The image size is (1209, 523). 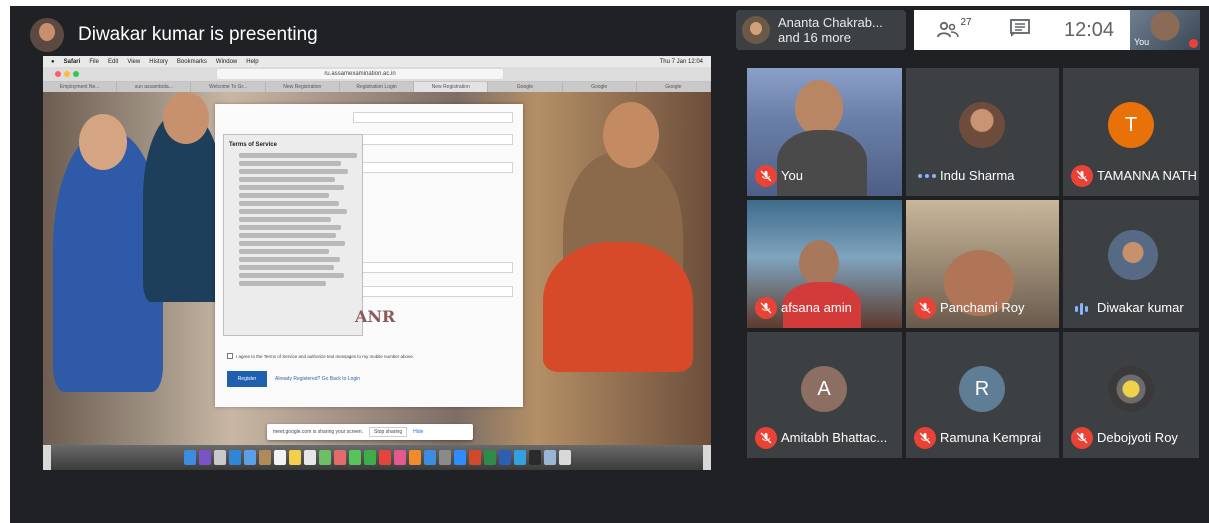 I want to click on terms-title: Terms of Service, so click(x=253, y=145).